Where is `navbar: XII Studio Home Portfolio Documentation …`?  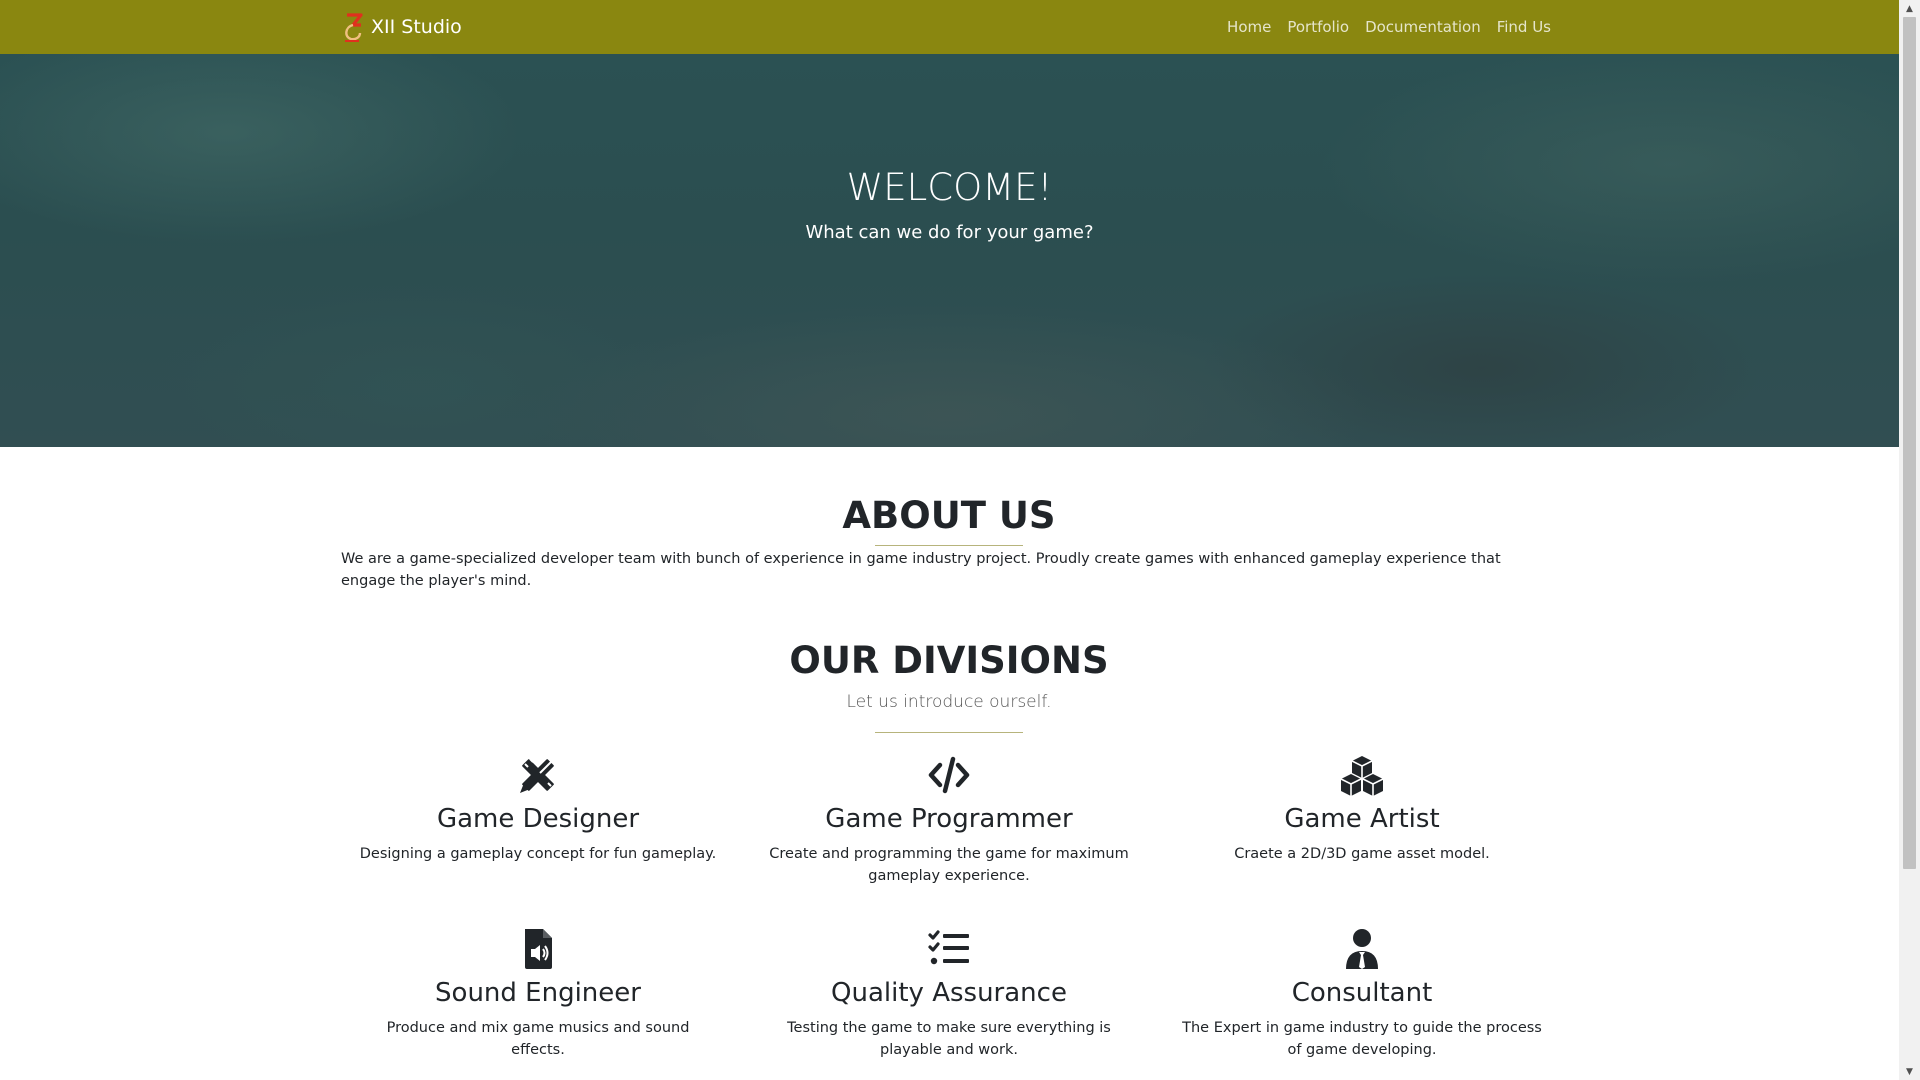 navbar: XII Studio Home Portfolio Documentation … is located at coordinates (949, 27).